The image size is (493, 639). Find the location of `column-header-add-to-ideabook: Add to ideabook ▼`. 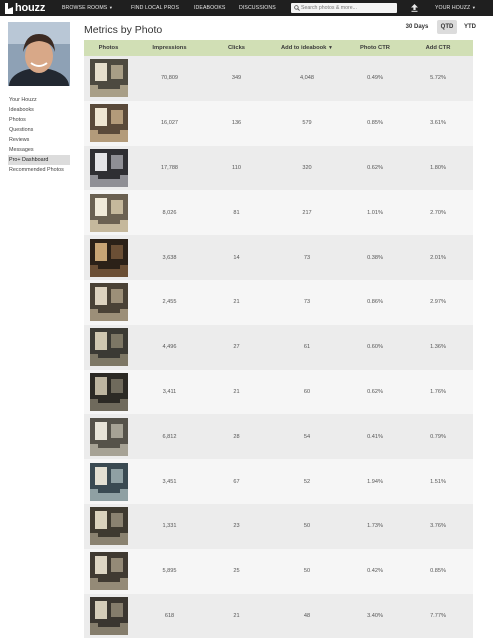

column-header-add-to-ideabook: Add to ideabook ▼ is located at coordinates (307, 48).